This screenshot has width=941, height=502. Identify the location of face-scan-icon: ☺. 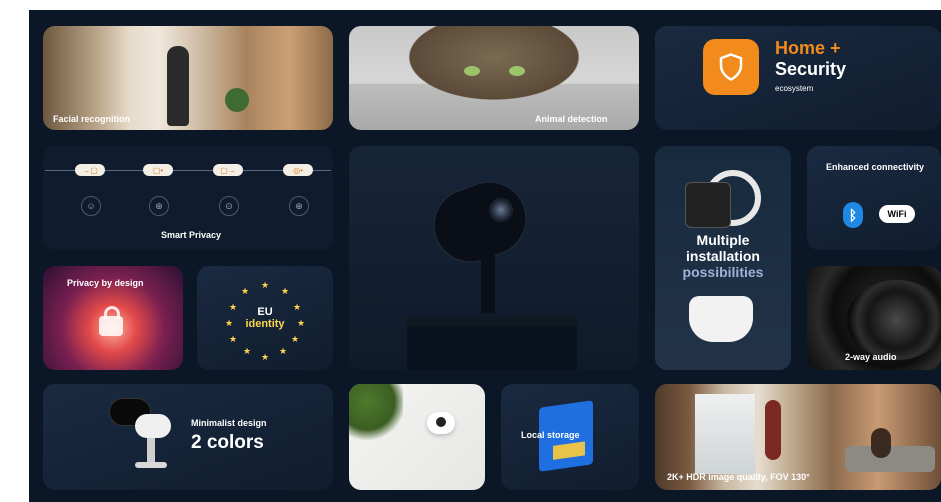
(91, 206).